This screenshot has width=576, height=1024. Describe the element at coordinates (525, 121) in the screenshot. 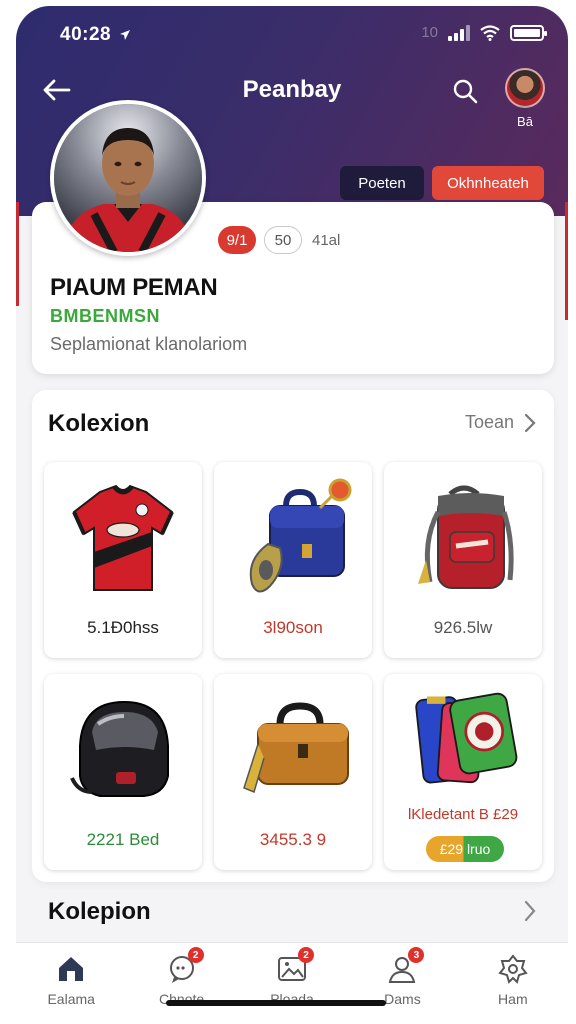

I see `user-label: Bā` at that location.